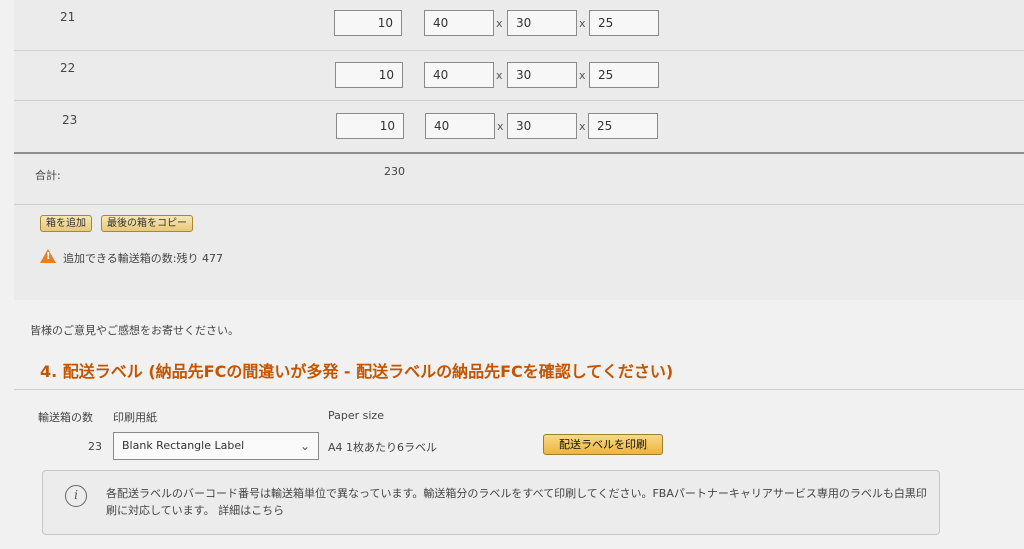 This screenshot has height=549, width=1024. I want to click on warning-icon, so click(48, 256).